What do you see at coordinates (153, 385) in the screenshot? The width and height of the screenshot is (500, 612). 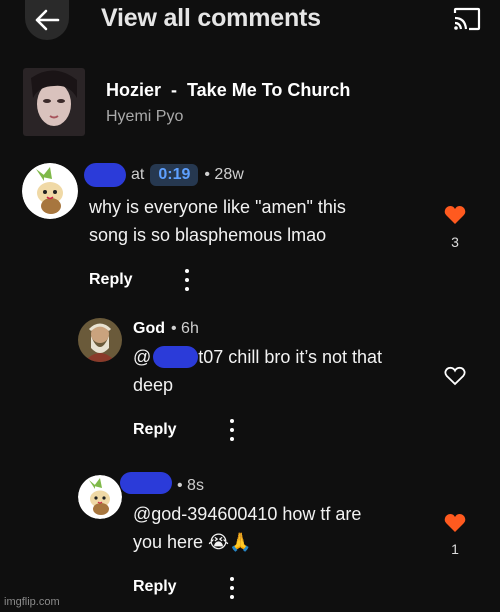 I see `comment-text-line: deep` at bounding box center [153, 385].